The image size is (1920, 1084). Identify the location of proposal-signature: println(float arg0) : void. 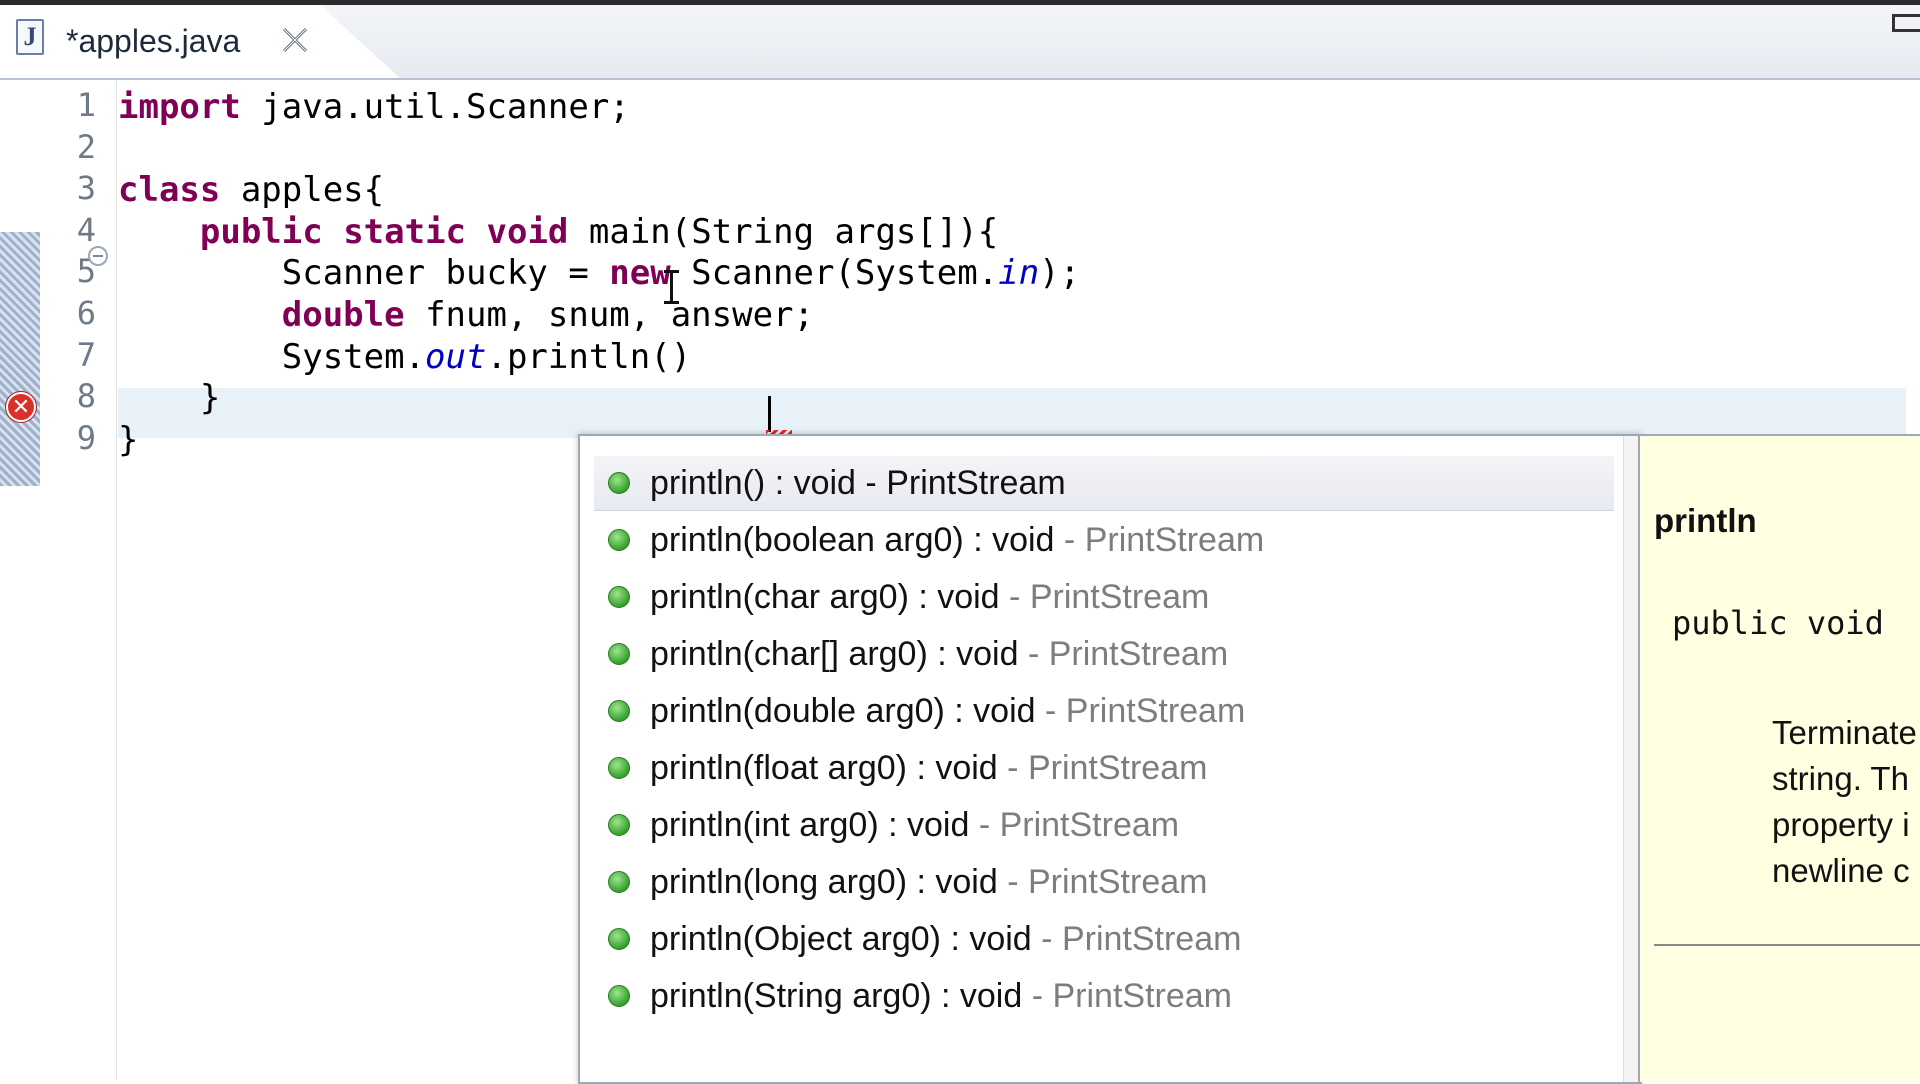
(824, 767).